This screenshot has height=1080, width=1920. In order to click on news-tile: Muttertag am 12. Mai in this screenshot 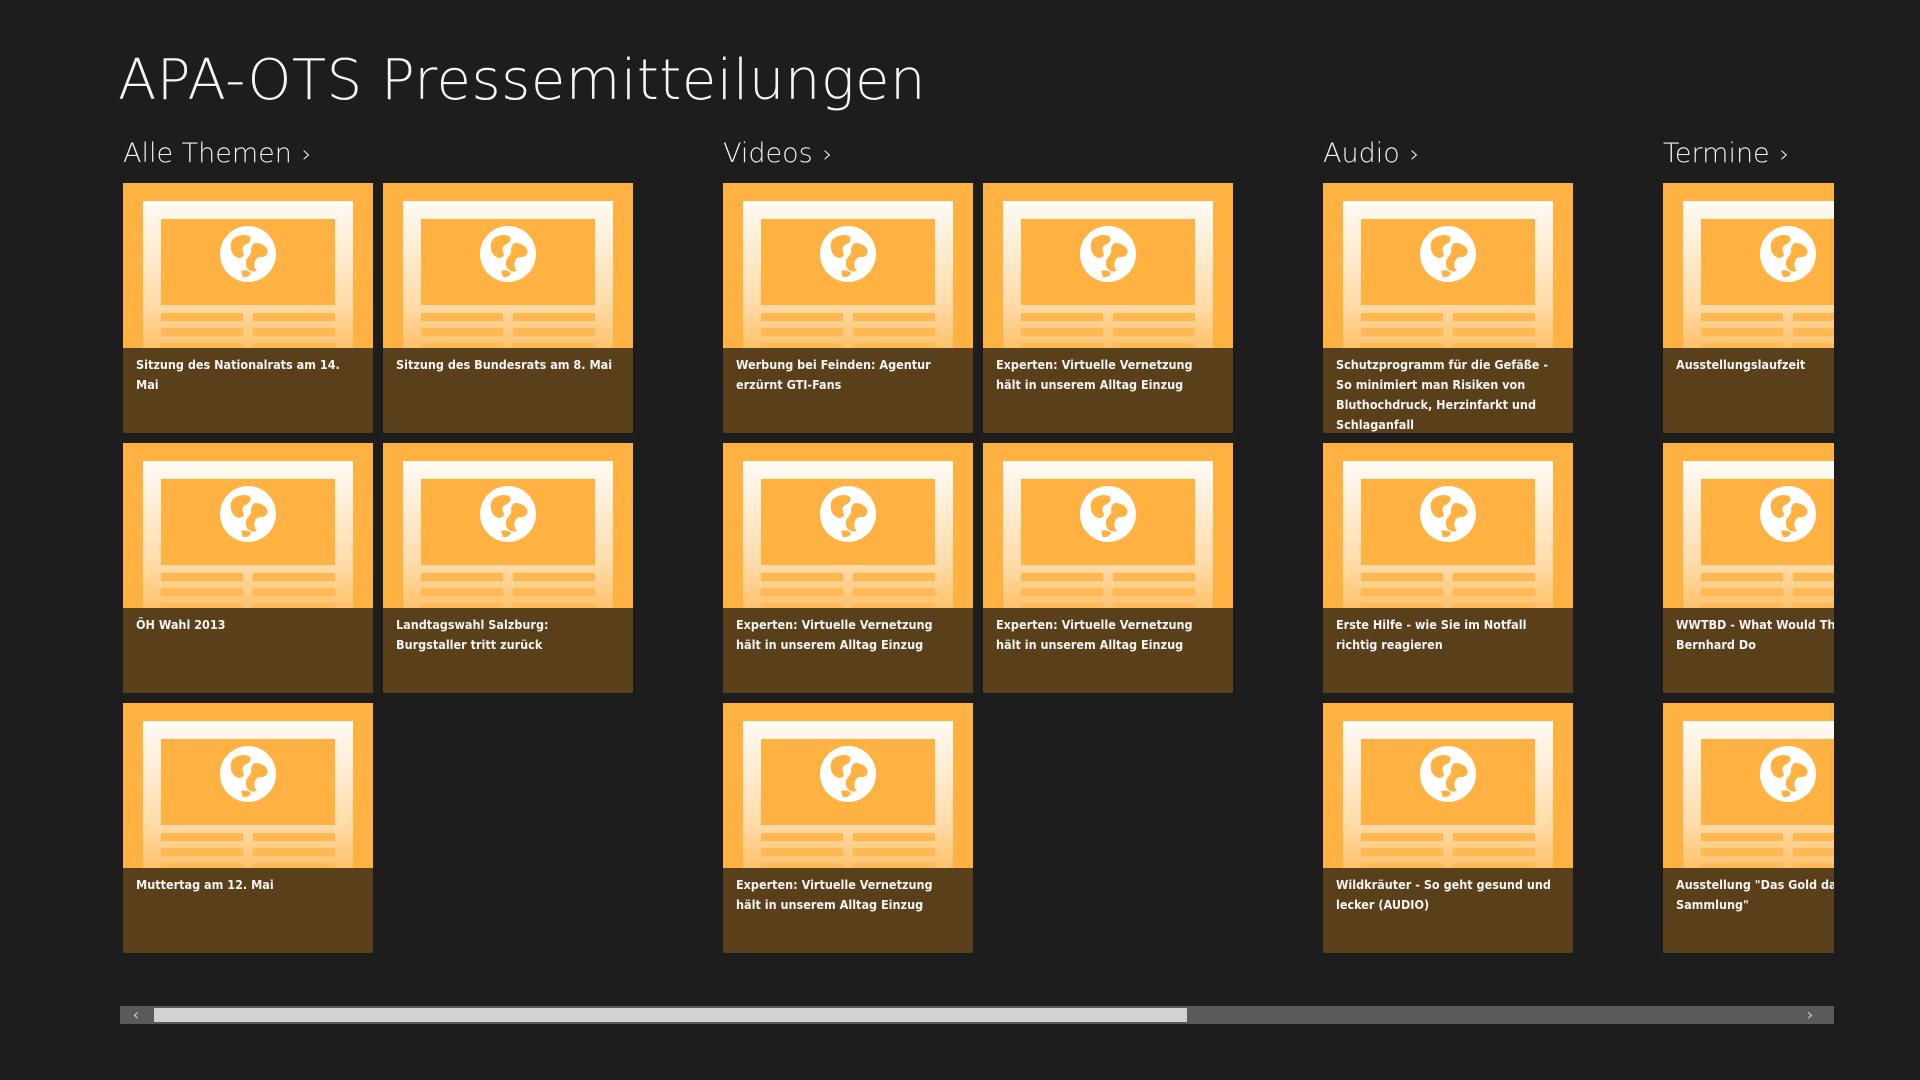, I will do `click(248, 828)`.